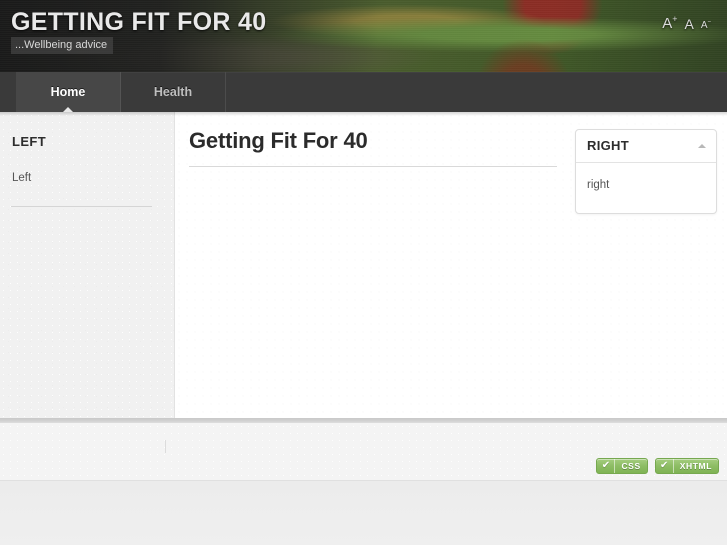 The image size is (727, 545). I want to click on right-panel-title: RIGHT, so click(608, 145).